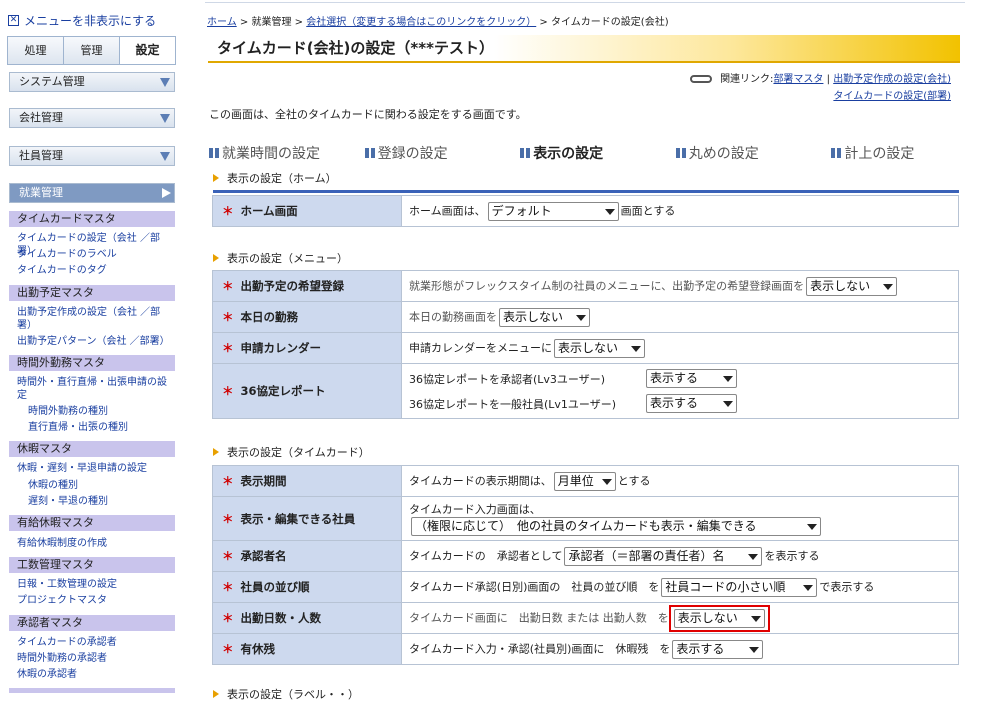 The width and height of the screenshot is (995, 702). Describe the element at coordinates (95, 584) in the screenshot. I see `sidebar-link: 日報・工数管理の設定` at that location.